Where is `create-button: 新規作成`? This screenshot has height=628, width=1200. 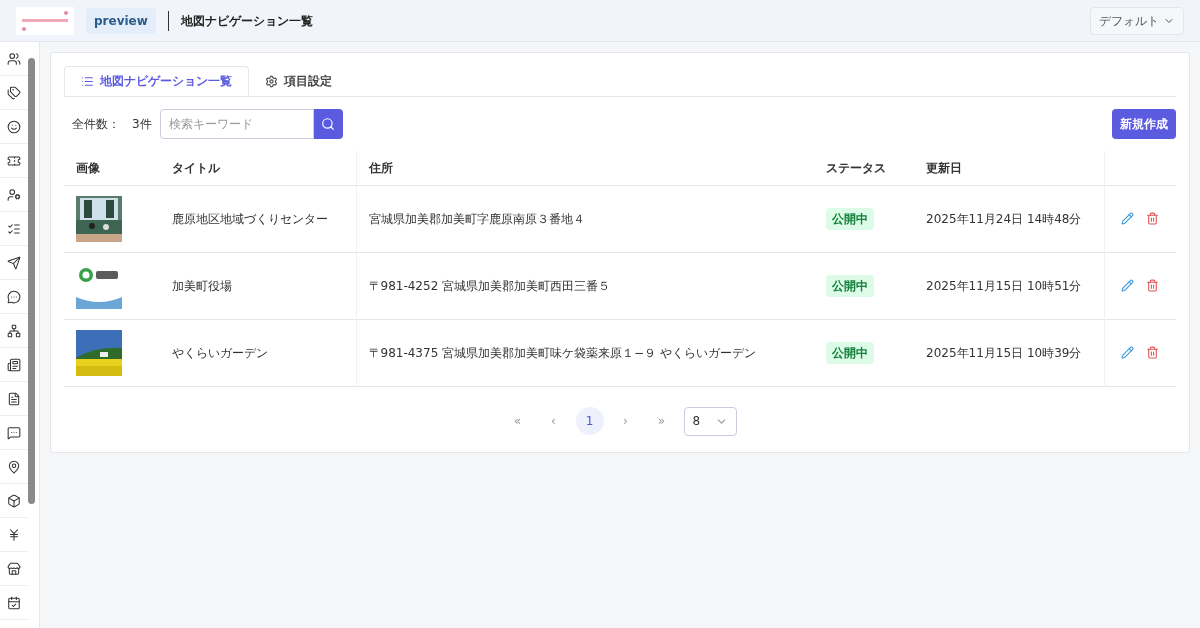
create-button: 新規作成 is located at coordinates (1144, 124).